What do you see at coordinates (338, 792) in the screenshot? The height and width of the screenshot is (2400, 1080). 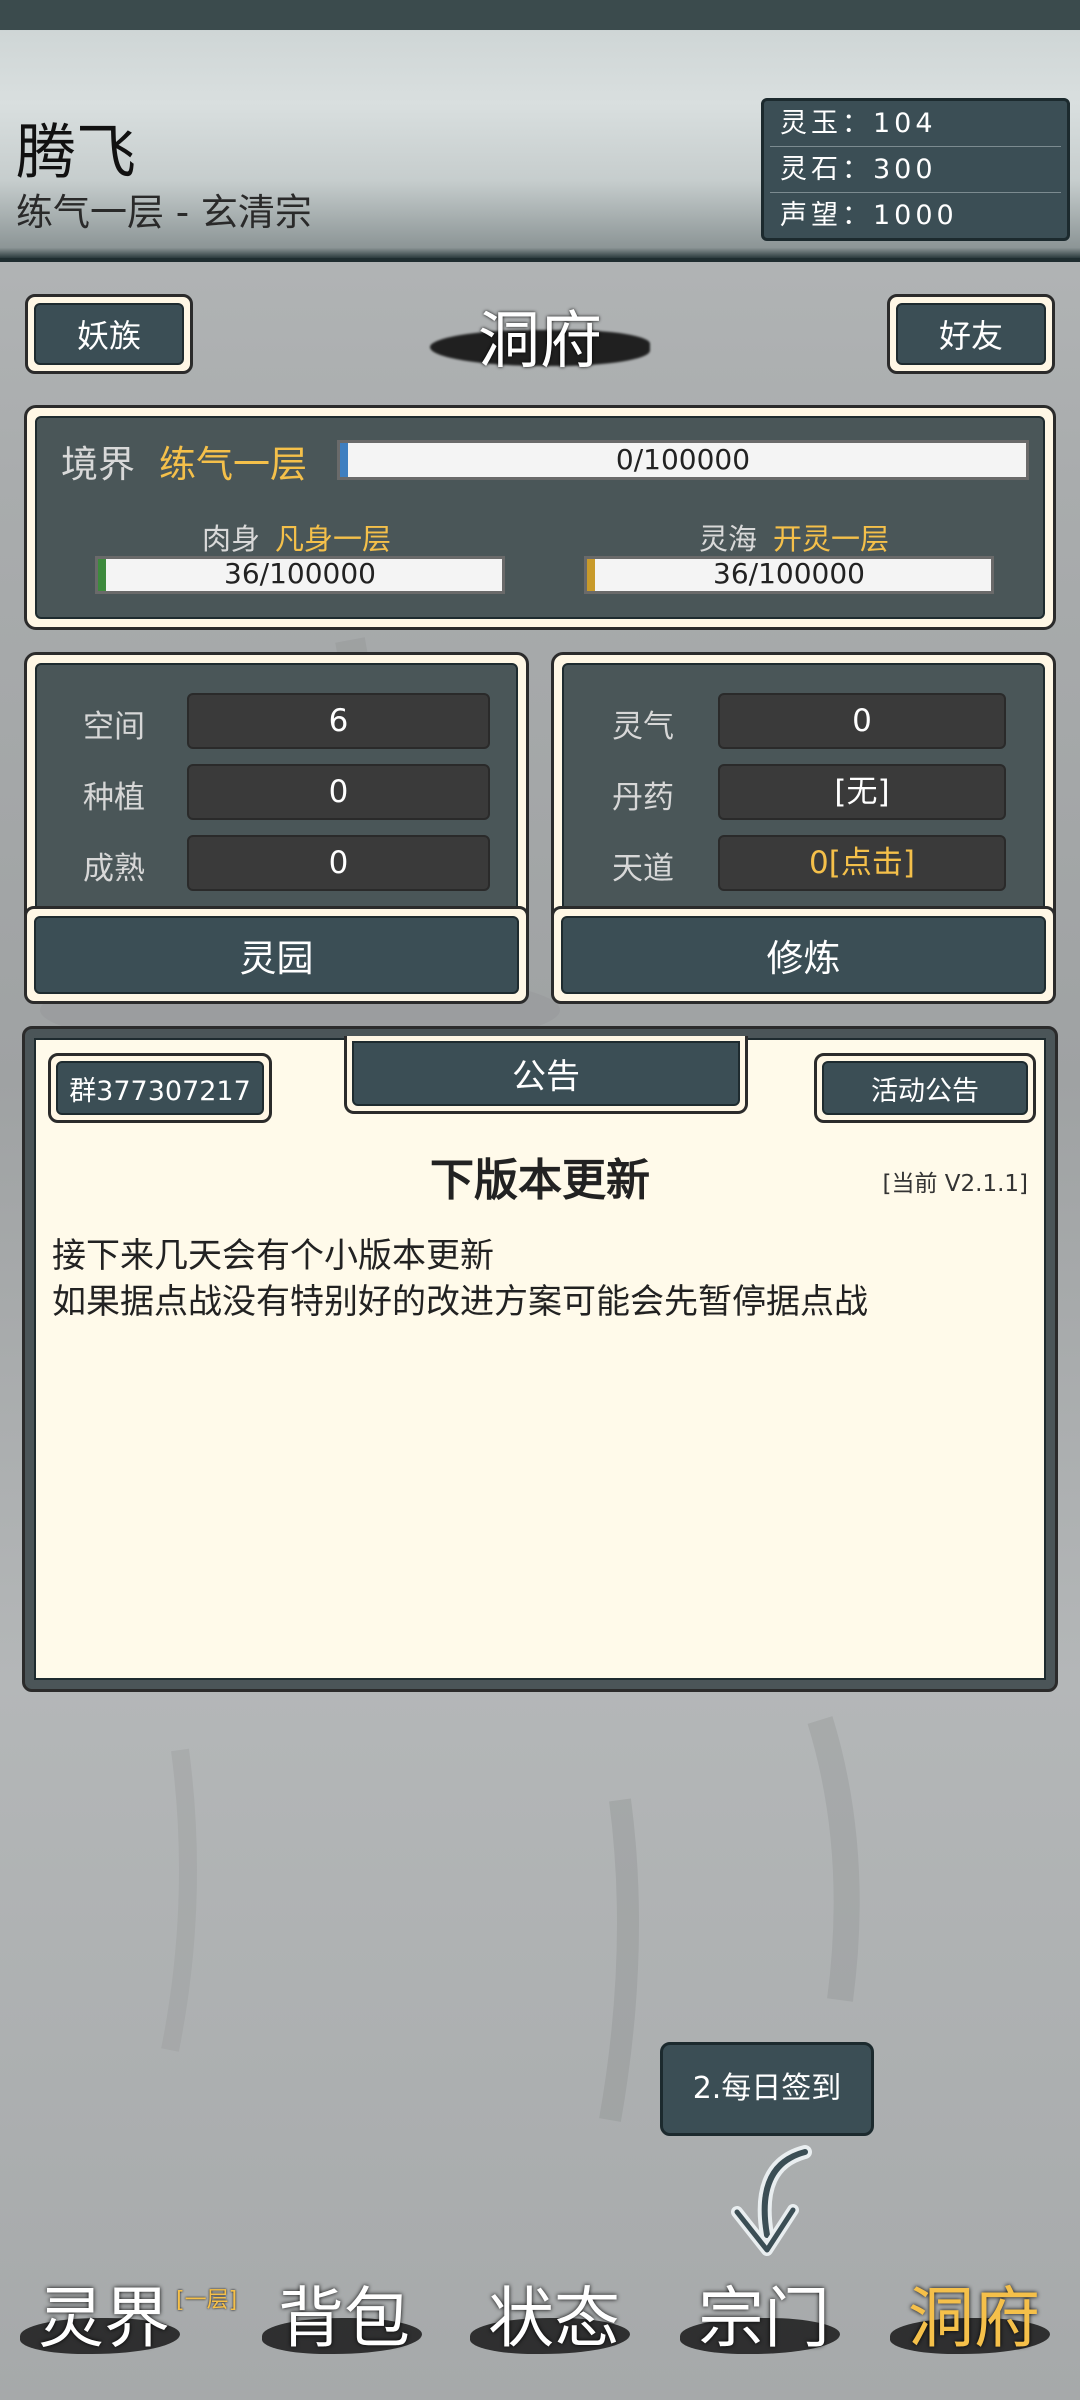 I see `garden-planted-value: 0` at bounding box center [338, 792].